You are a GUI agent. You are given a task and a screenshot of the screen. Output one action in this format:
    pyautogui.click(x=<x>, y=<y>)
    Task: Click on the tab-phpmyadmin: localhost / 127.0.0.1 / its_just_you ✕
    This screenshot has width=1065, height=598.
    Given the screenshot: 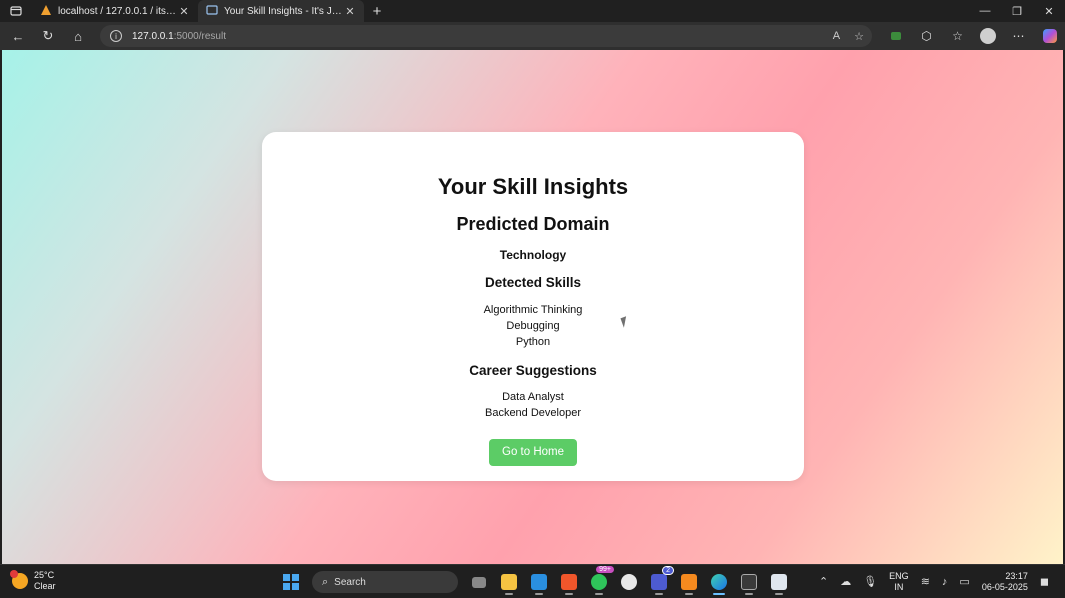 What is the action you would take?
    pyautogui.click(x=115, y=11)
    